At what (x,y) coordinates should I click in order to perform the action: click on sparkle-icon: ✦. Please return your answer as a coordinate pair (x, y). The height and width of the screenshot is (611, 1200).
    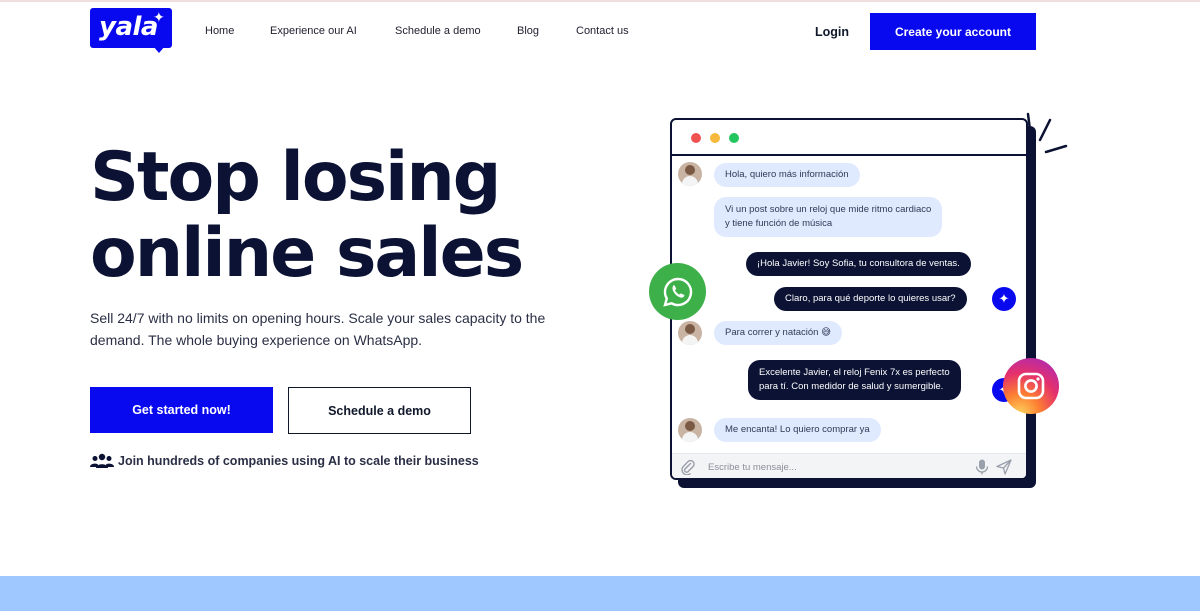
    Looking at the image, I should click on (159, 17).